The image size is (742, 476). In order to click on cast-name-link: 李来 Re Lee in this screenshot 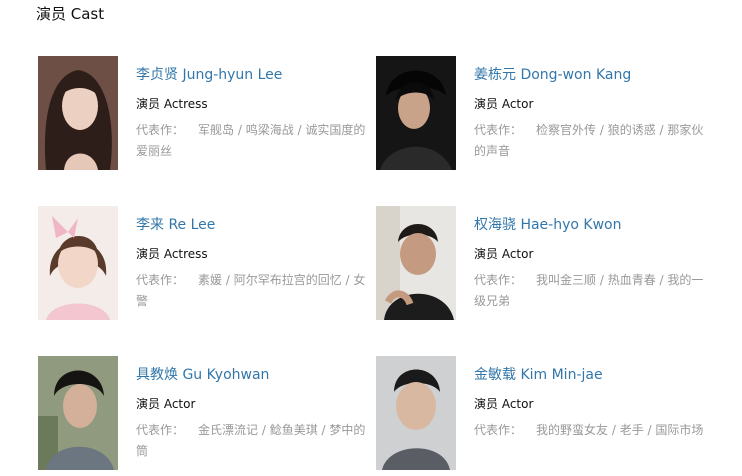, I will do `click(175, 224)`.